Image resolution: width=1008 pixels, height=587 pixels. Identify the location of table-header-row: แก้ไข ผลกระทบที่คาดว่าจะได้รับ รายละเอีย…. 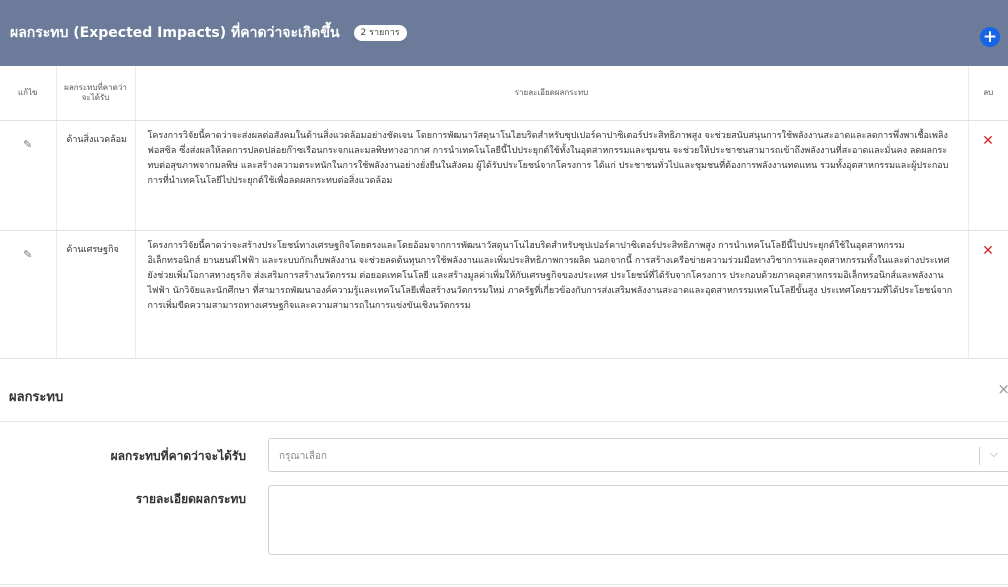
(504, 93).